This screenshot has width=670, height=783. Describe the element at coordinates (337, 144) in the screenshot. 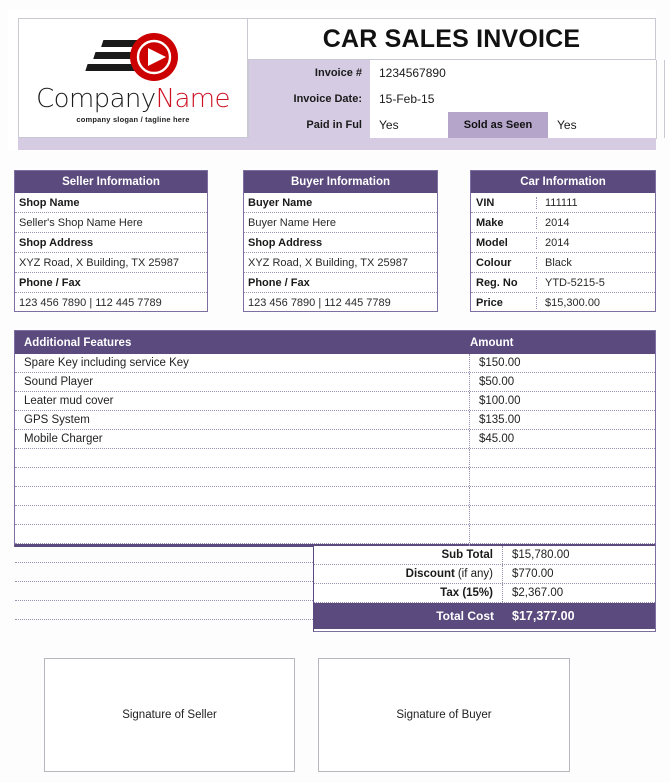

I see `header-accent-strip` at that location.